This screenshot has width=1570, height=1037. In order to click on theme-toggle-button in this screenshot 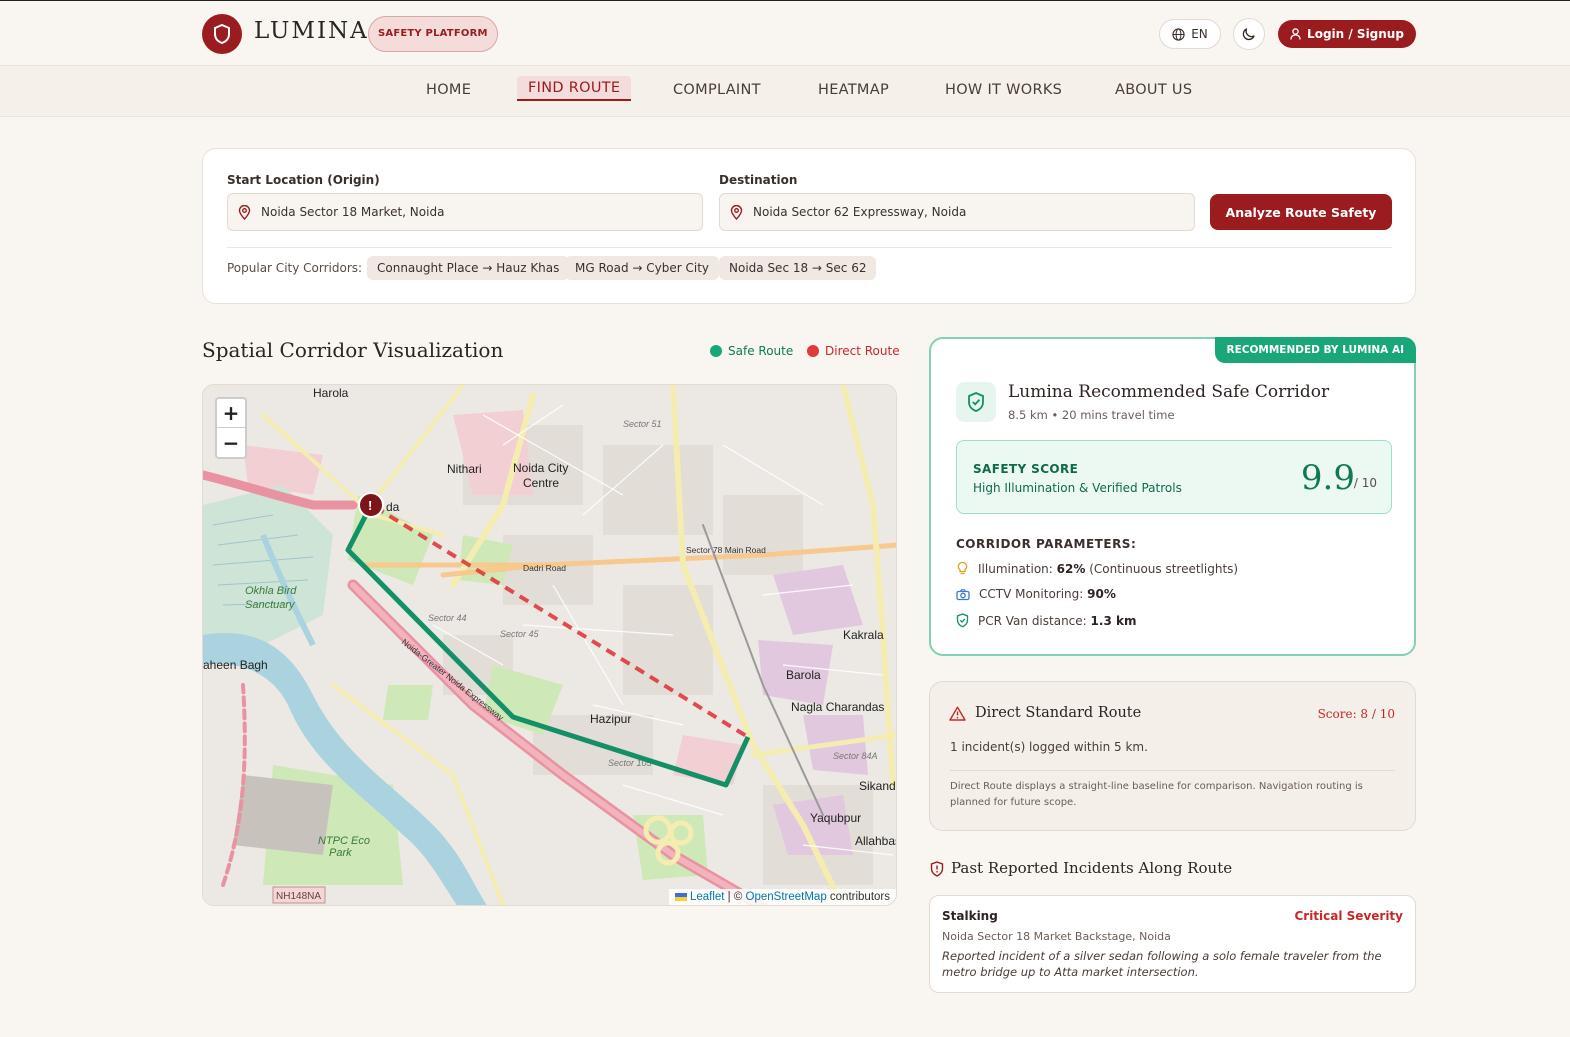, I will do `click(1249, 34)`.